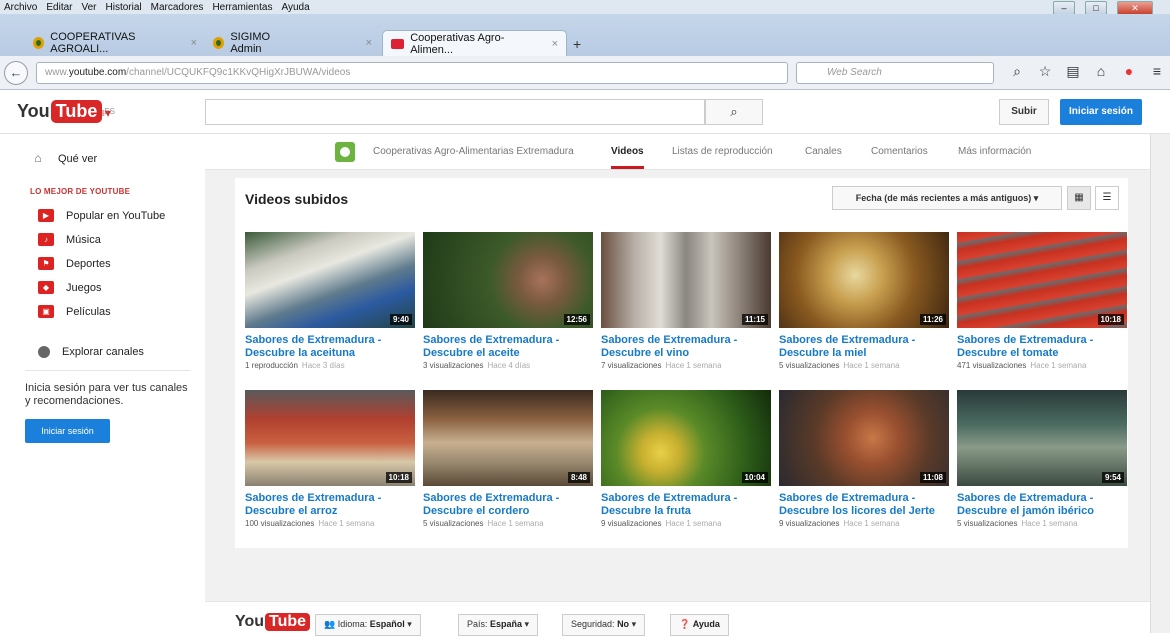 The width and height of the screenshot is (1170, 636). I want to click on sidebar-item-sports: ⚑ Deportes, so click(74, 263).